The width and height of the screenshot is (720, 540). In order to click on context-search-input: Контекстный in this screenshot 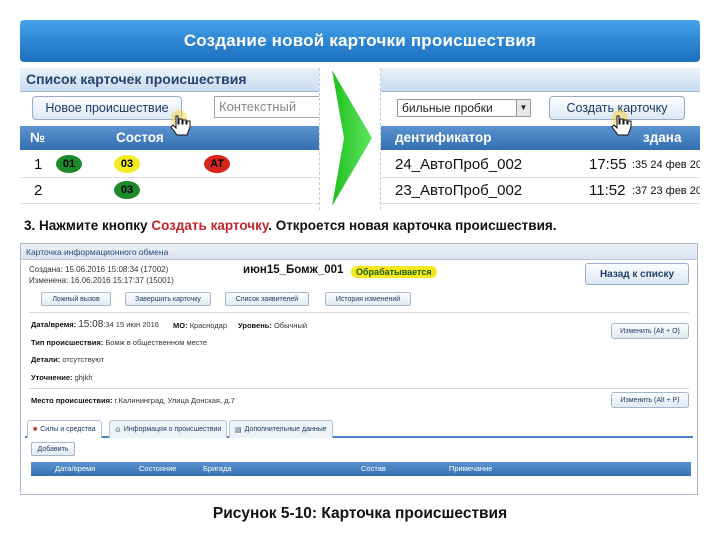, I will do `click(266, 107)`.